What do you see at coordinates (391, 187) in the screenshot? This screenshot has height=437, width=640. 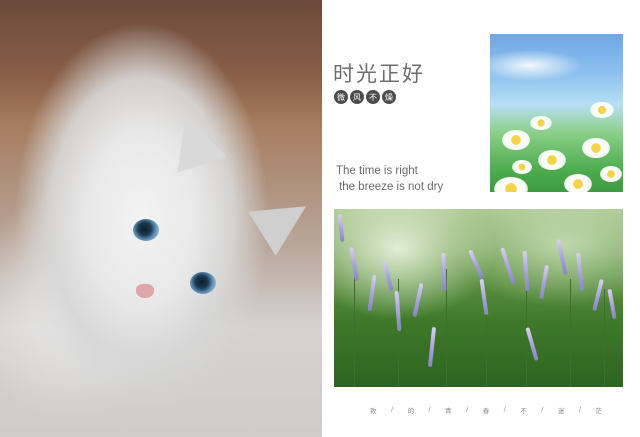 I see `quote-line-2: the breeze is not dry` at bounding box center [391, 187].